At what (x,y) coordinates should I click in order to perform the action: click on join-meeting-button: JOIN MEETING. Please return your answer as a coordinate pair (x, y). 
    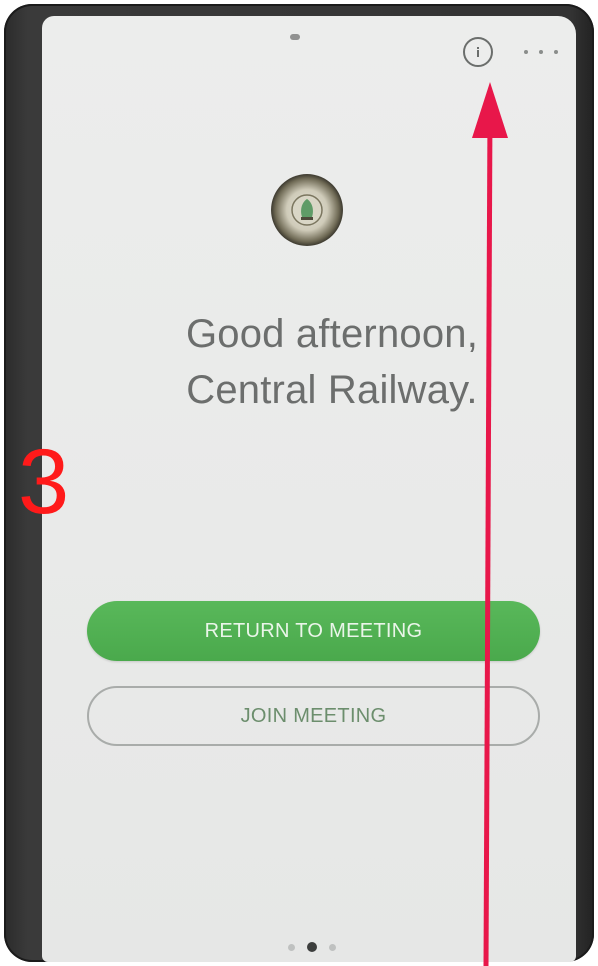
    Looking at the image, I should click on (313, 716).